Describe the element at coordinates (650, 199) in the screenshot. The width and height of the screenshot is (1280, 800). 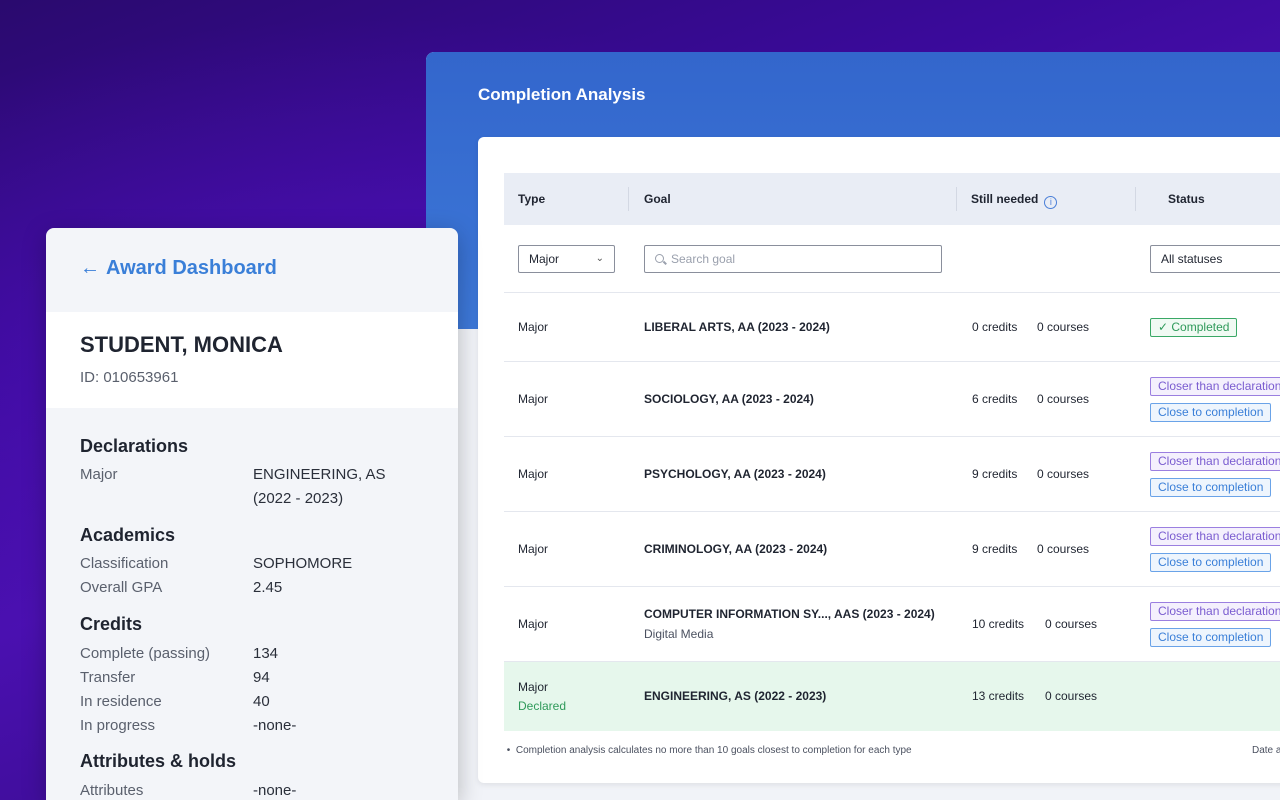
I see `column-header-goal: Goal` at that location.